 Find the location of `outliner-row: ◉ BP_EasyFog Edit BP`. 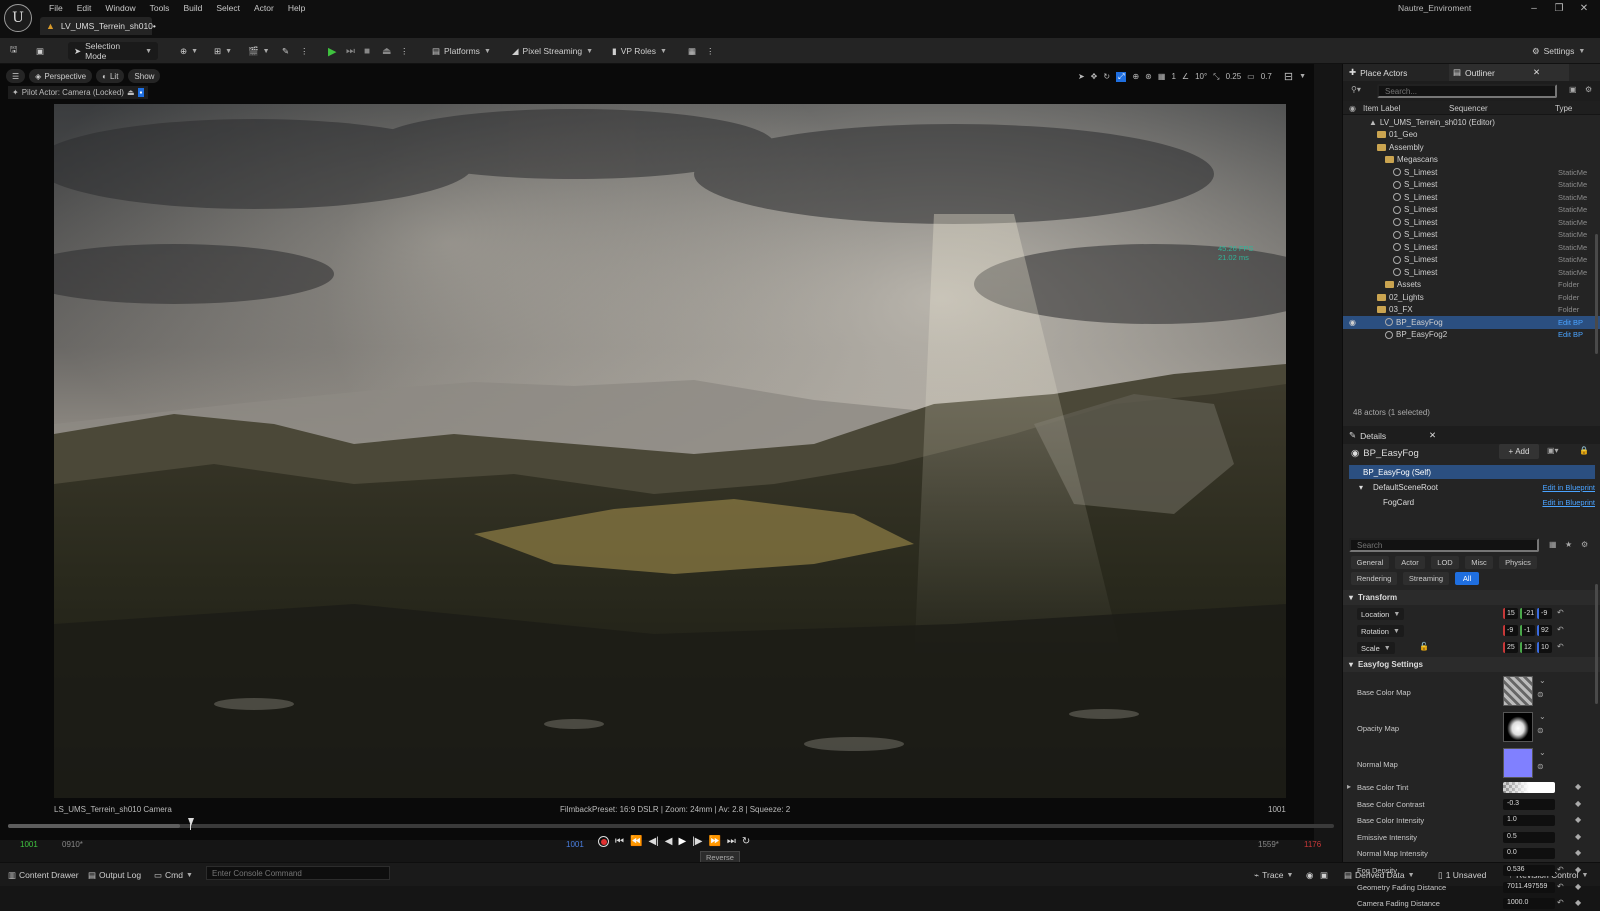

outliner-row: ◉ BP_EasyFog Edit BP is located at coordinates (1471, 322).